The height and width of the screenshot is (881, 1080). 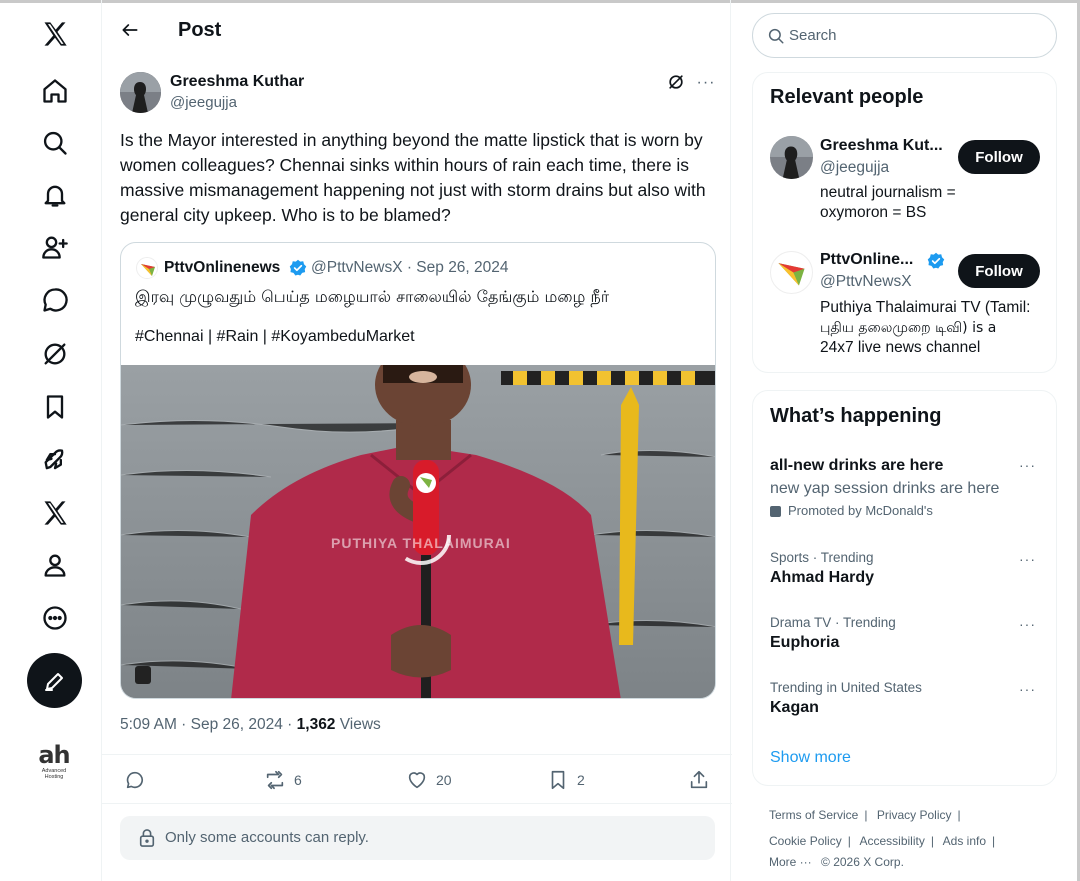 I want to click on rocket-icon, so click(x=55, y=460).